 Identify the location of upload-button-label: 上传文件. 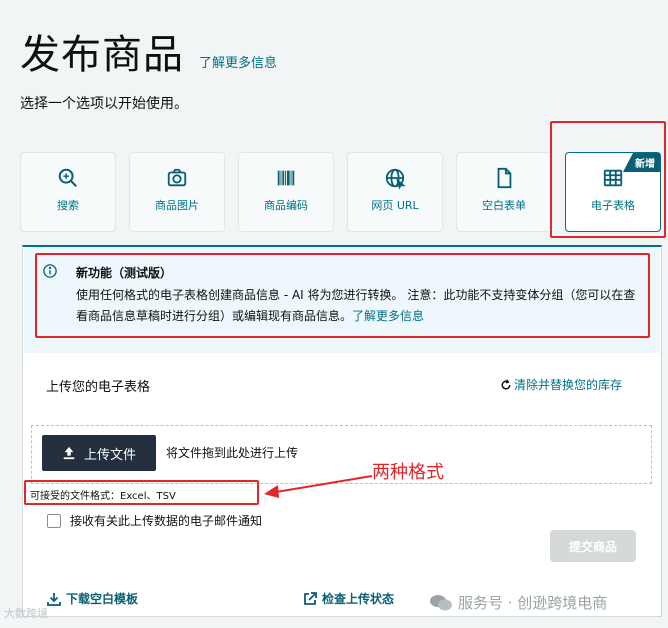
(109, 455).